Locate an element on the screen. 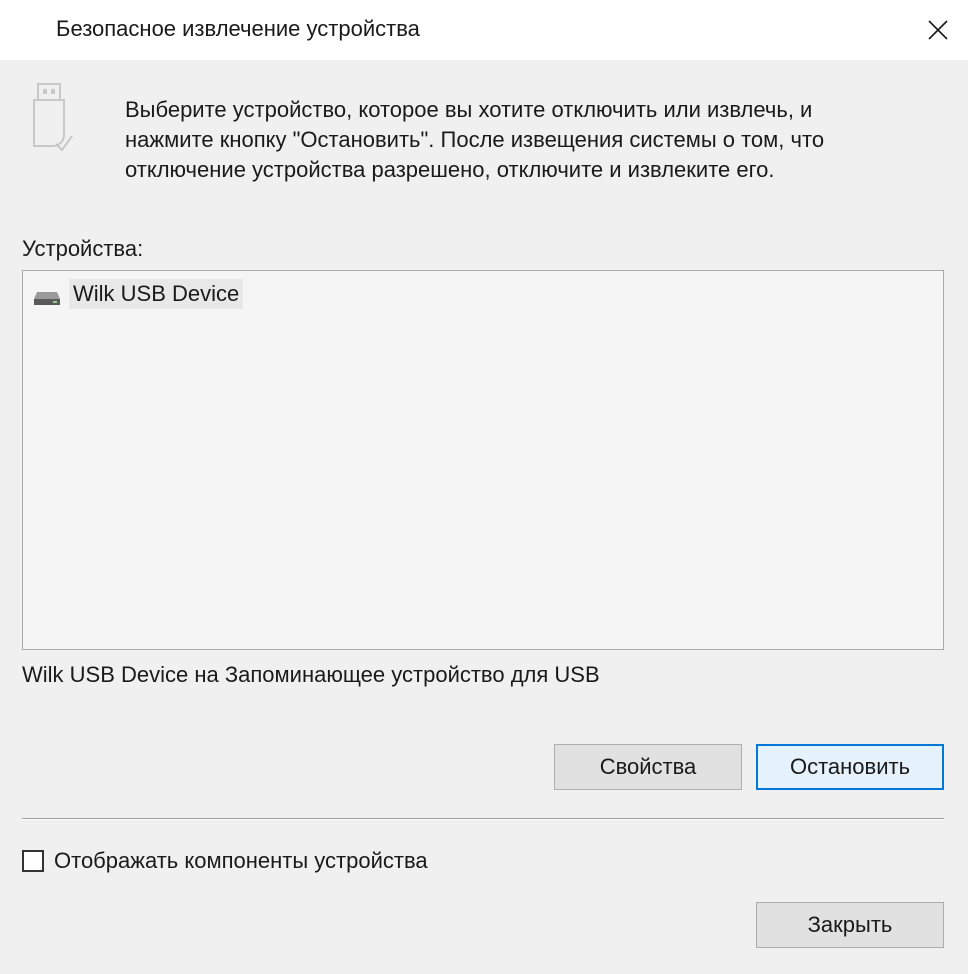 This screenshot has height=974, width=968. usb-drive-icon is located at coordinates (53, 117).